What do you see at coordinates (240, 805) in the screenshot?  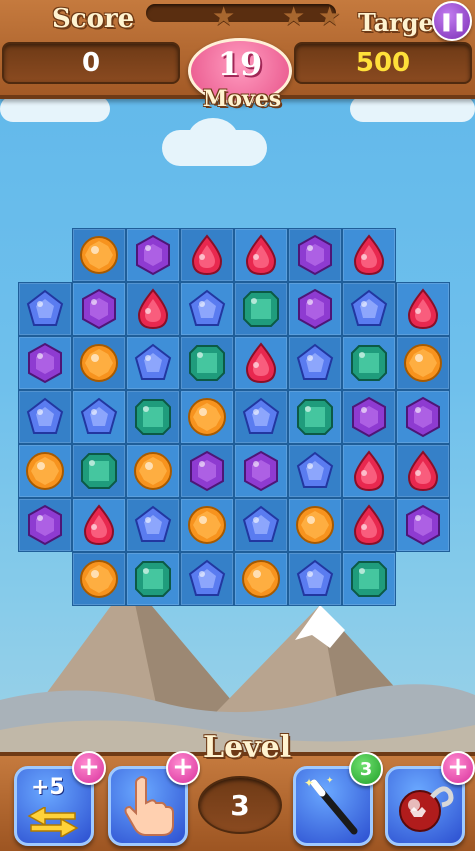 I see `level-value: 3` at bounding box center [240, 805].